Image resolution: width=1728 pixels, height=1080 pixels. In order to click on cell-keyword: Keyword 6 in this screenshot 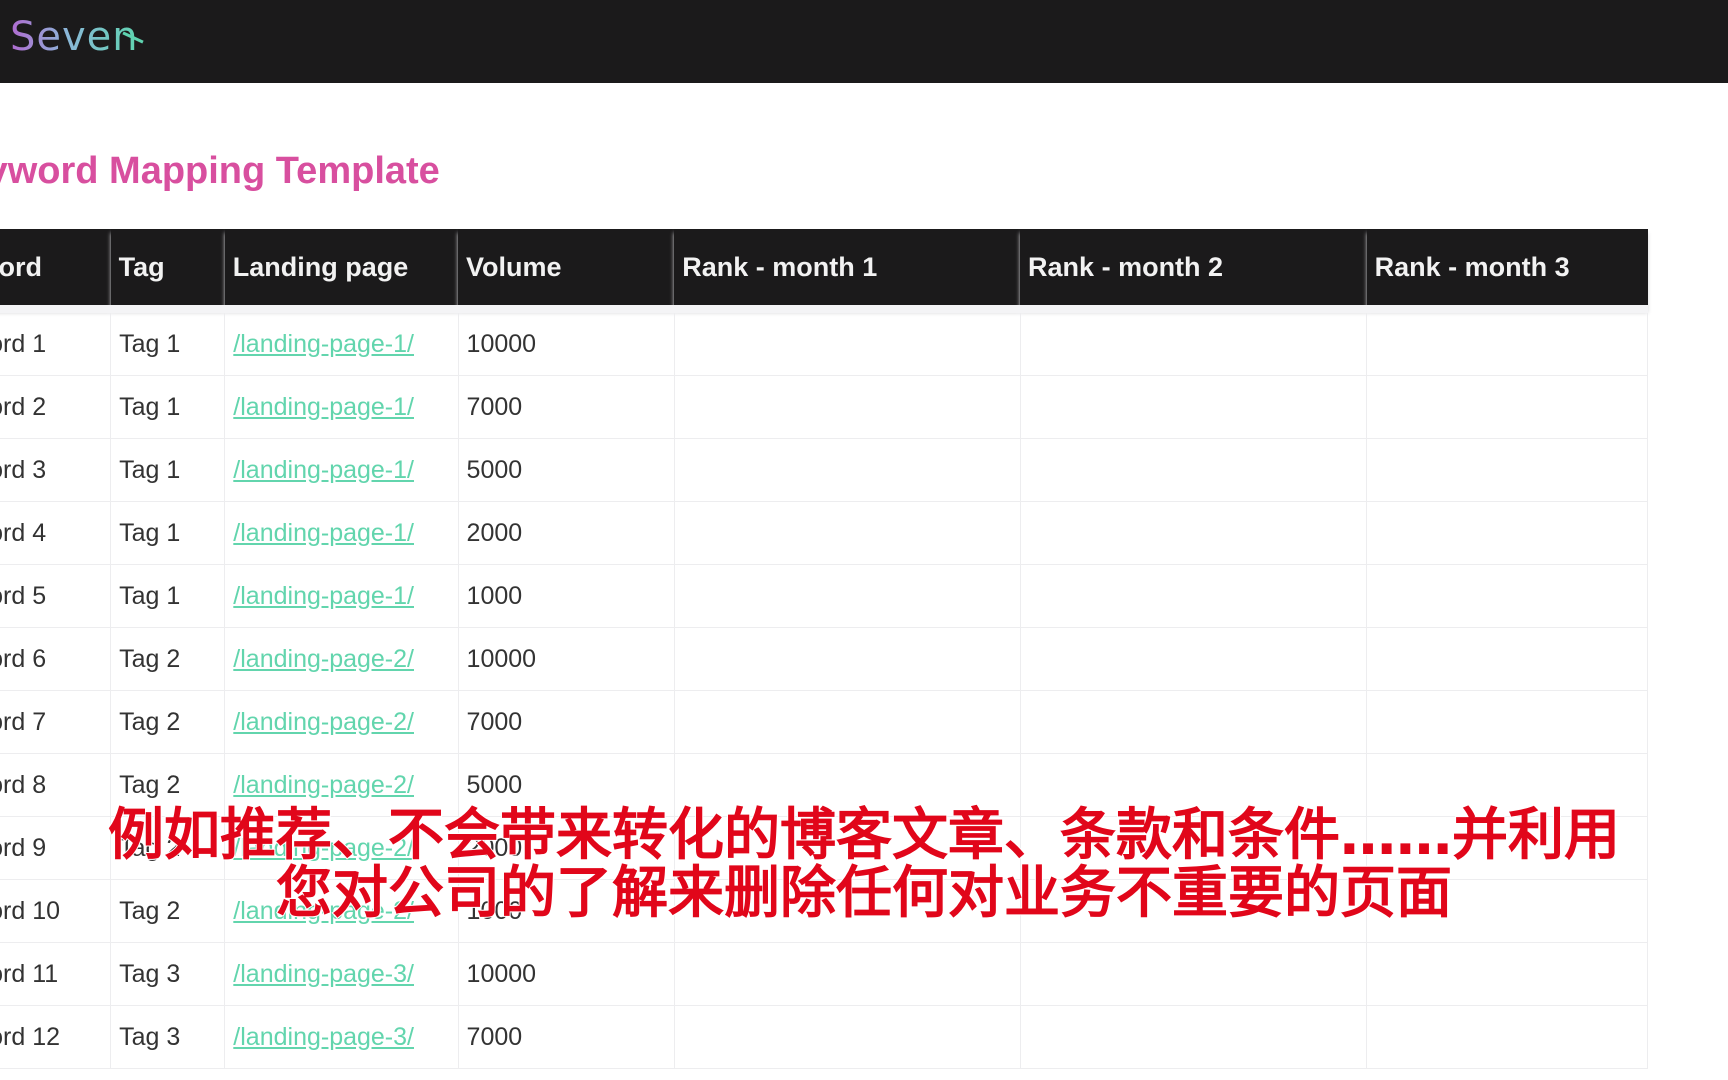, I will do `click(56, 659)`.